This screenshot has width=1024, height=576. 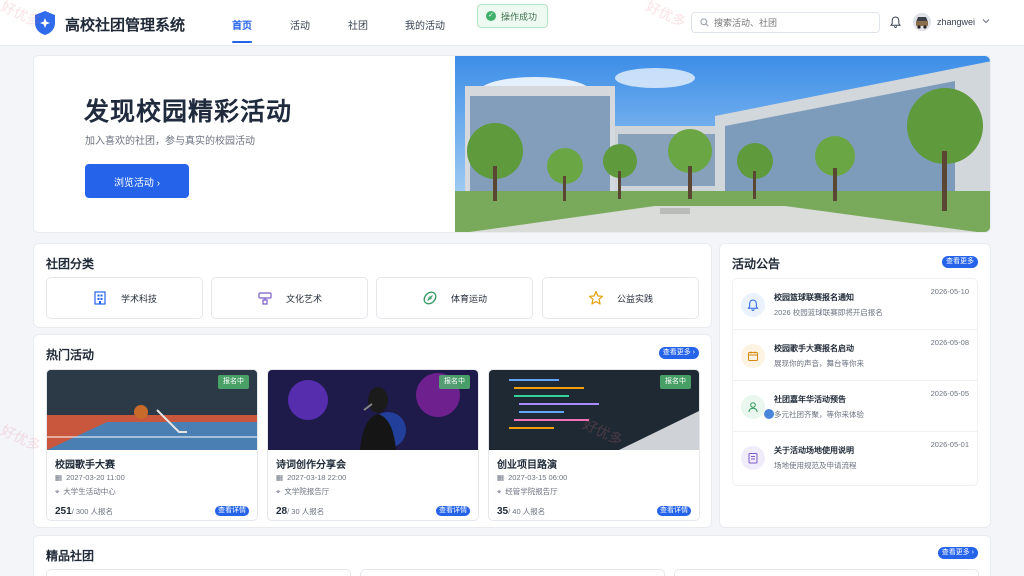 I want to click on document-icon, so click(x=753, y=458).